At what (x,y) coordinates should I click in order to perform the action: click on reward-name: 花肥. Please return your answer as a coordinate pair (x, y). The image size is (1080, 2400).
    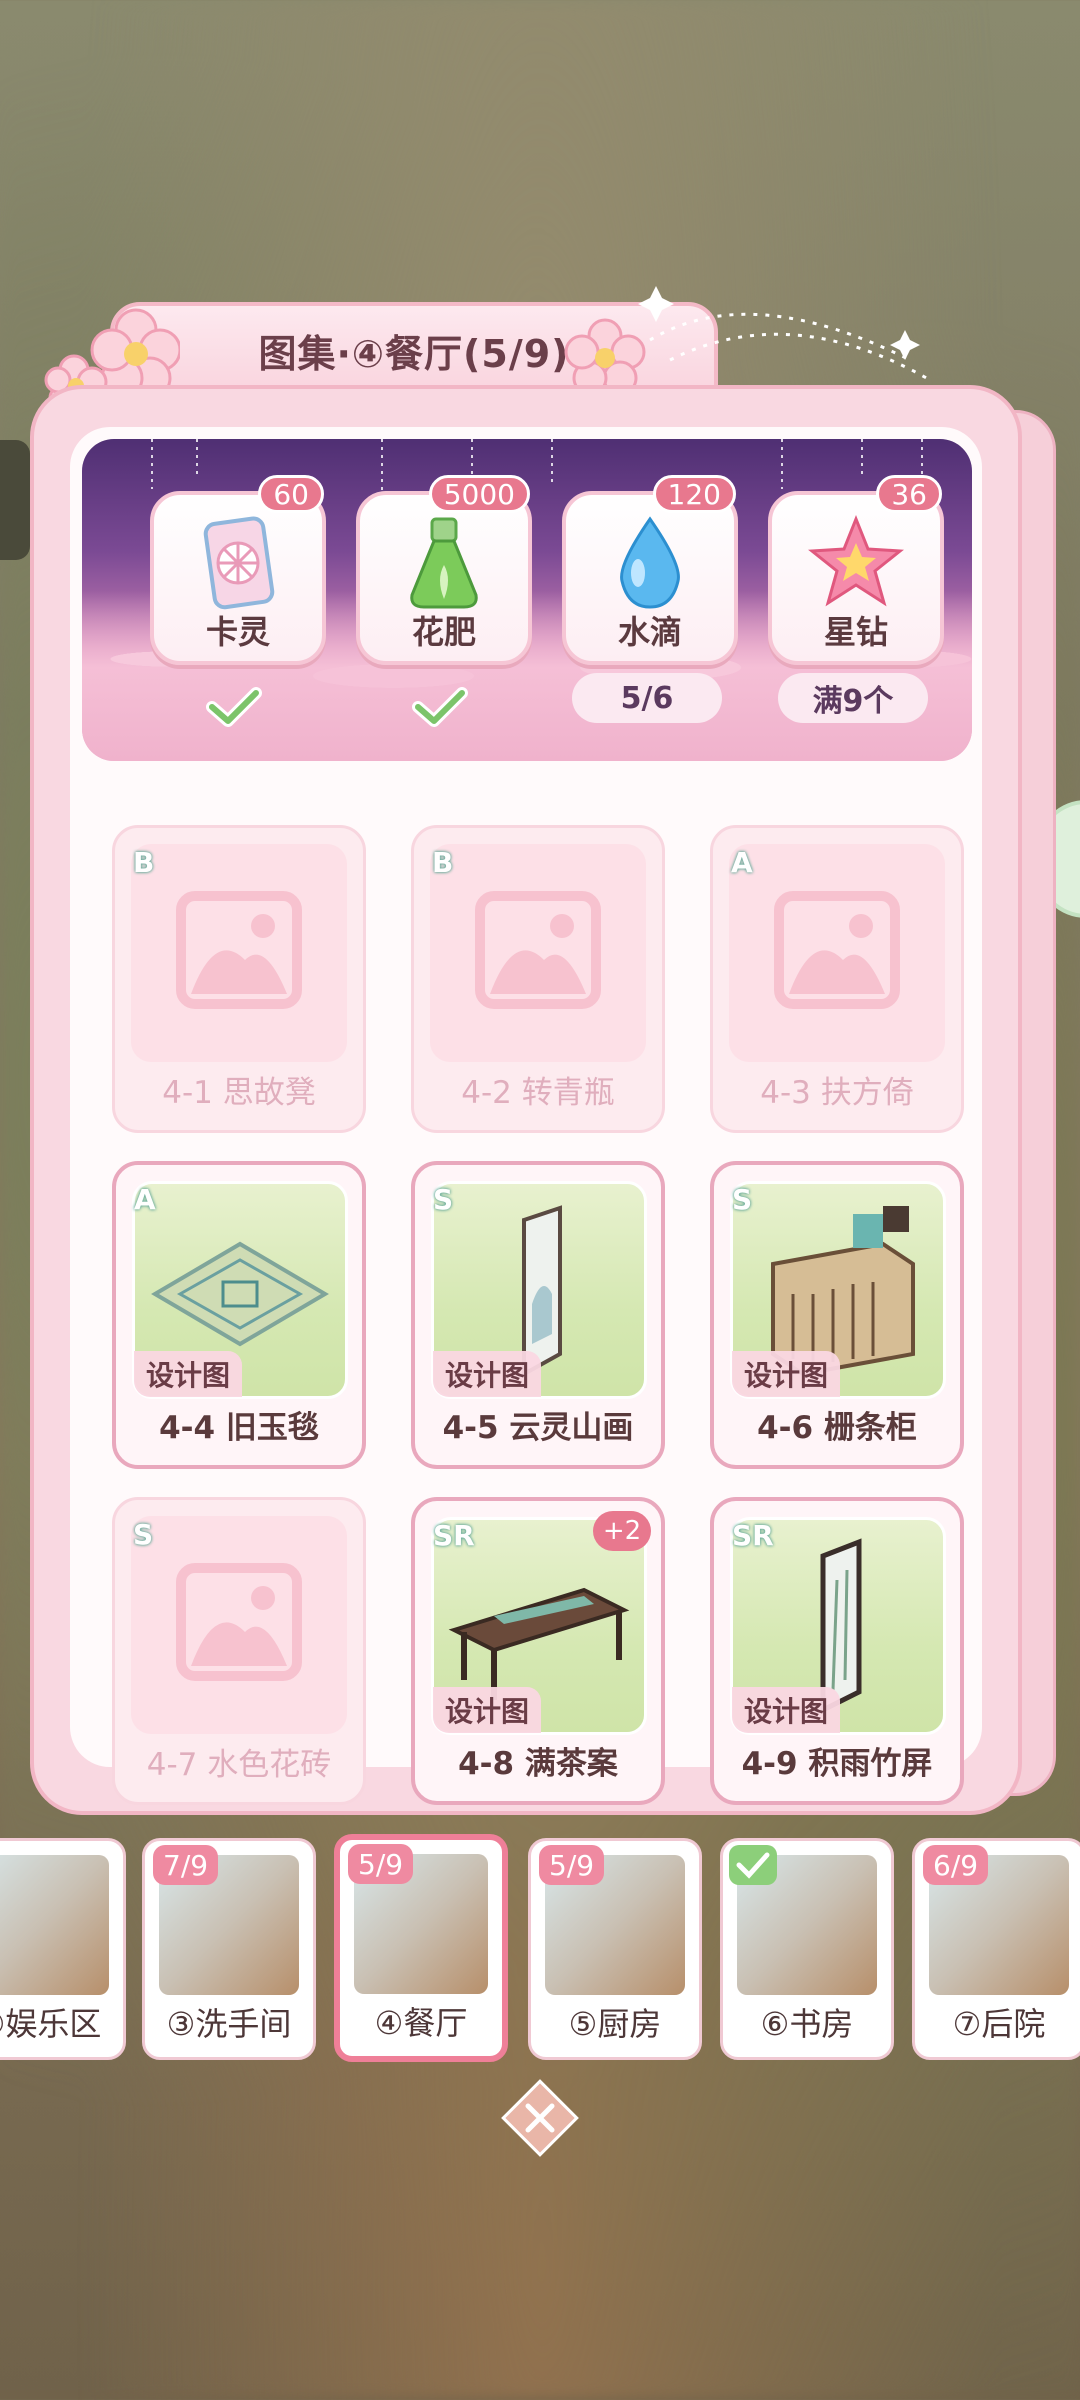
    Looking at the image, I should click on (443, 632).